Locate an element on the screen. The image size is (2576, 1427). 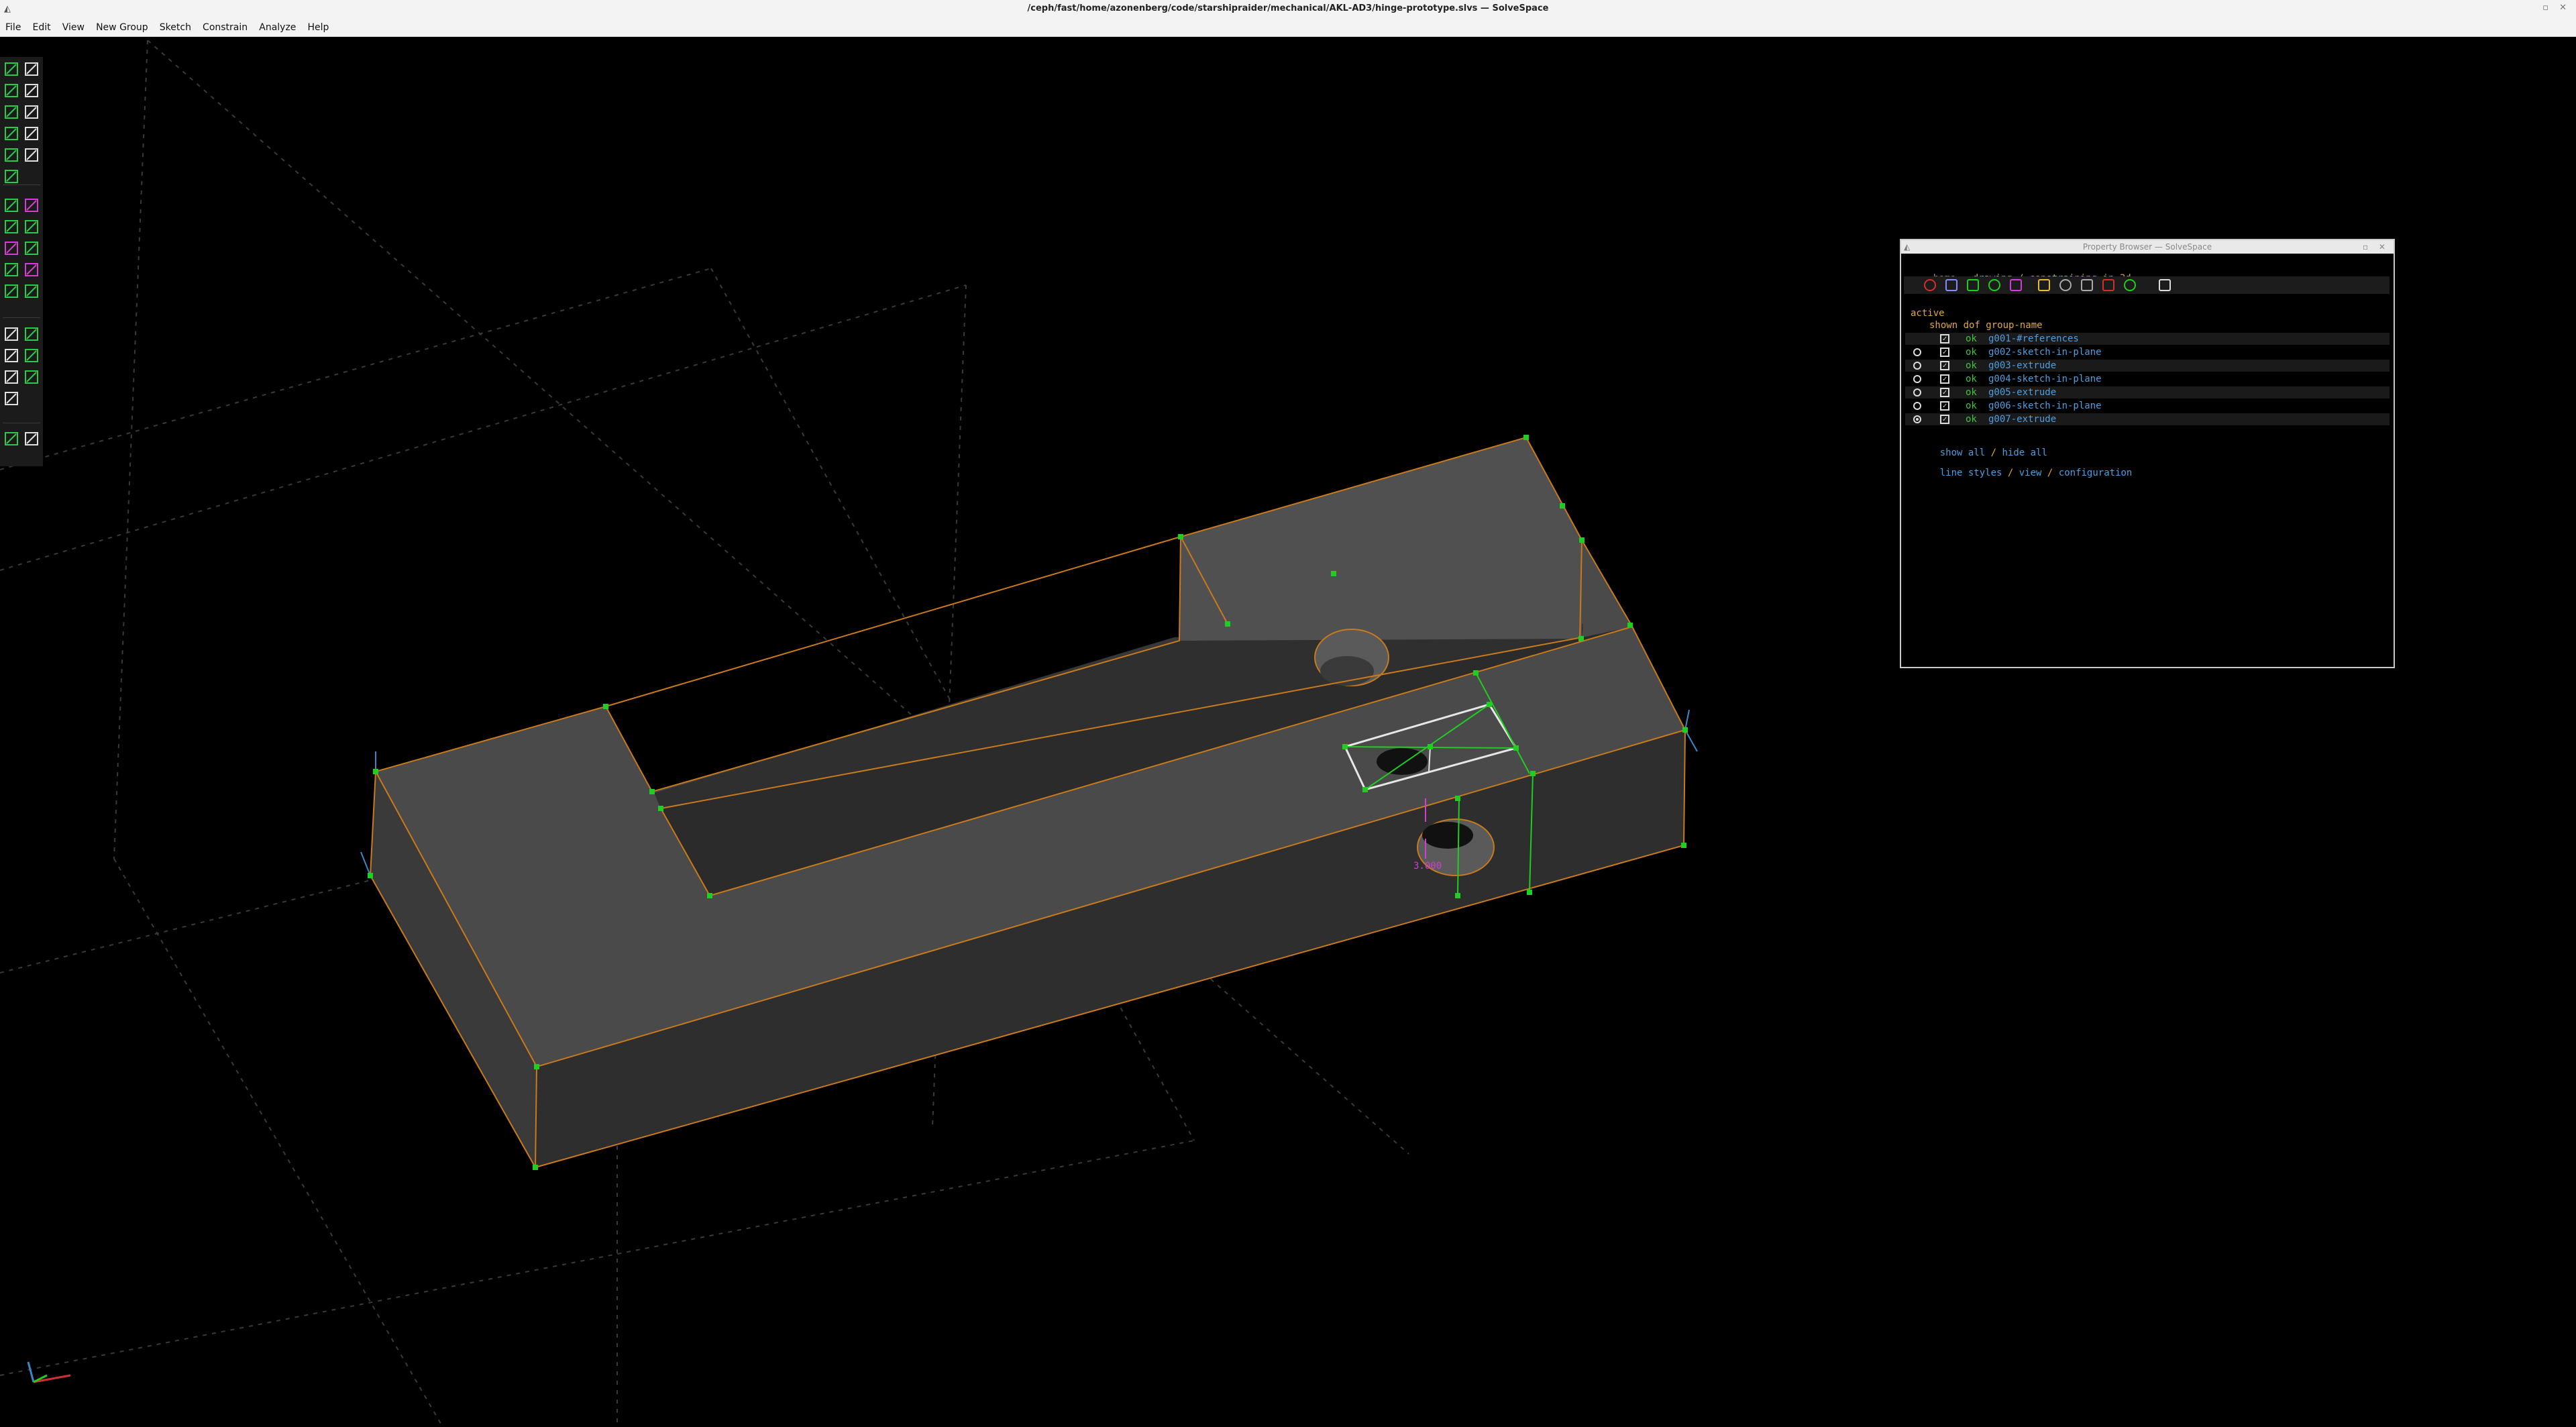
menu-new-group: New Group is located at coordinates (122, 27).